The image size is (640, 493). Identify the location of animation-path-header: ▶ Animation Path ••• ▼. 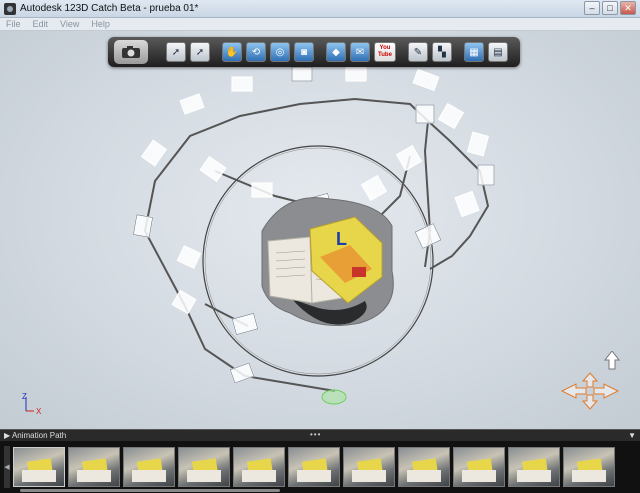
(320, 435).